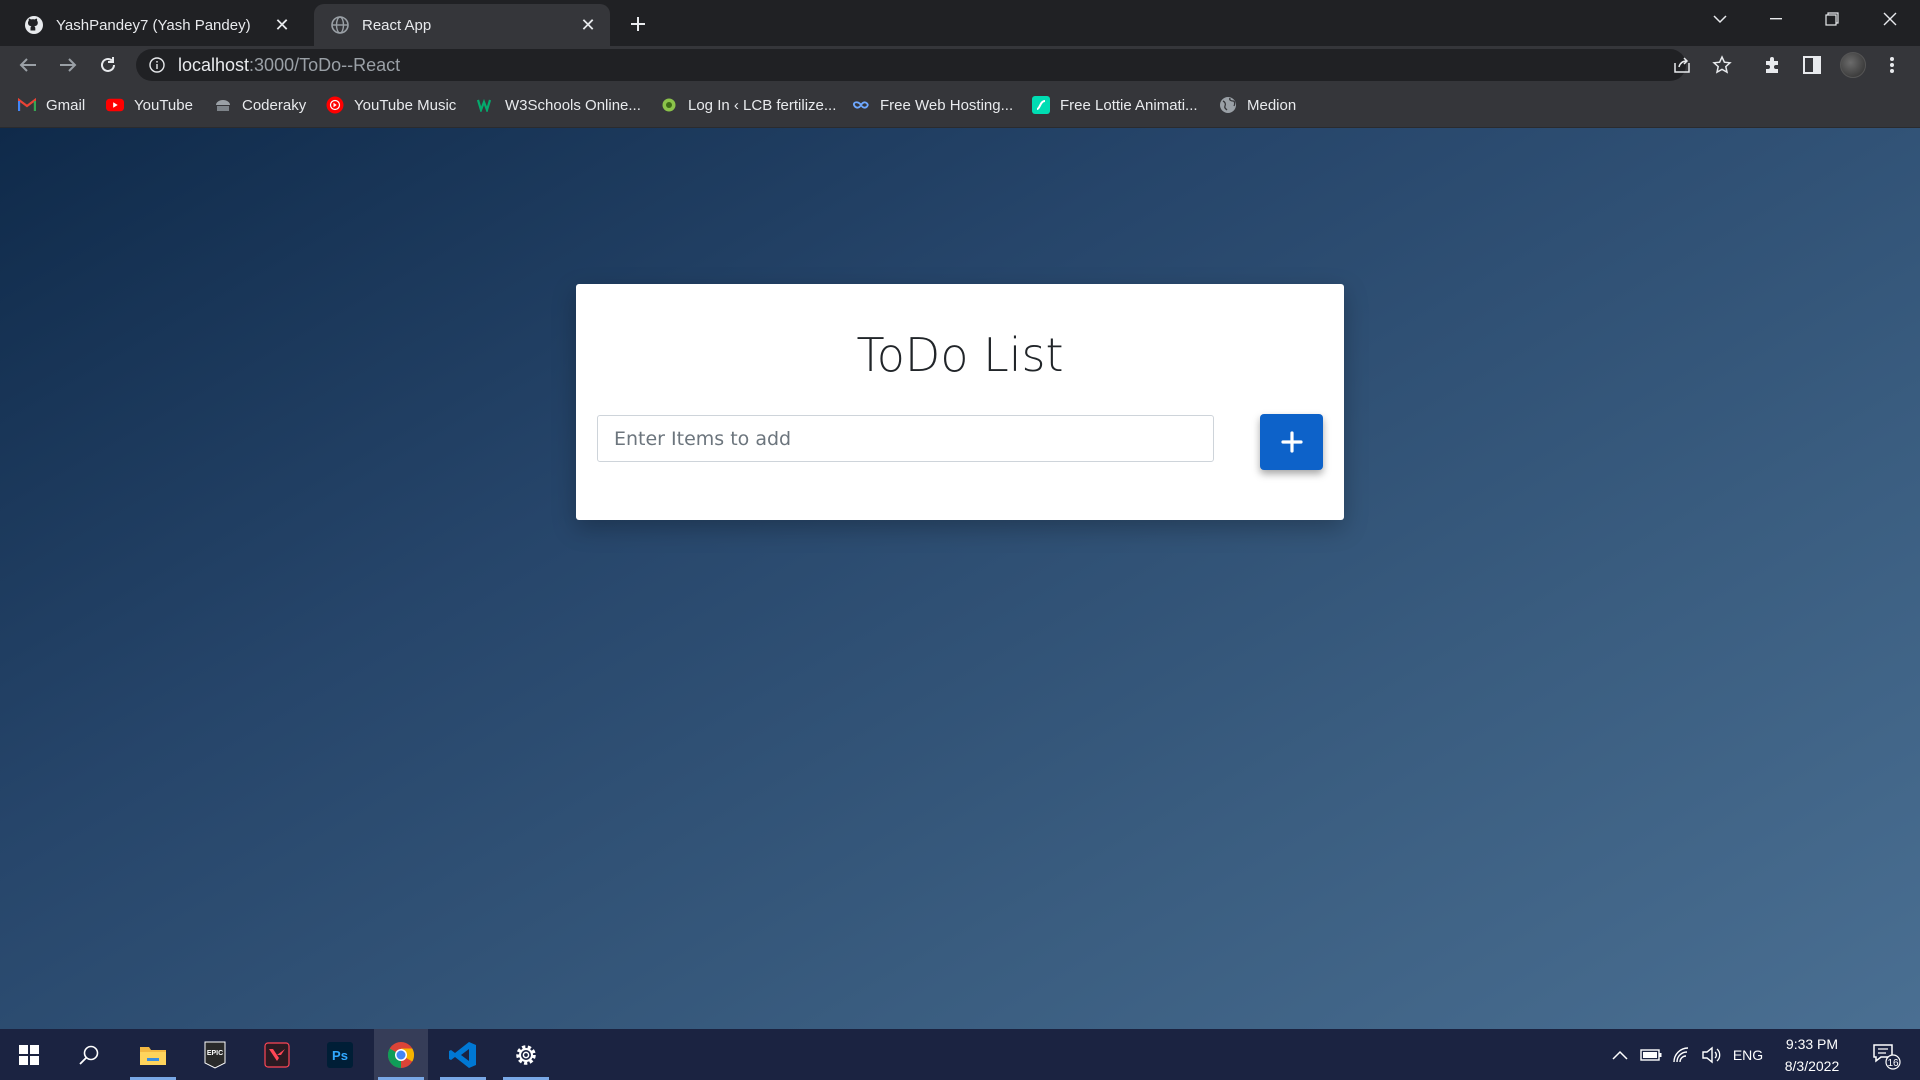 This screenshot has height=1080, width=1920. I want to click on youtube-music-icon, so click(335, 105).